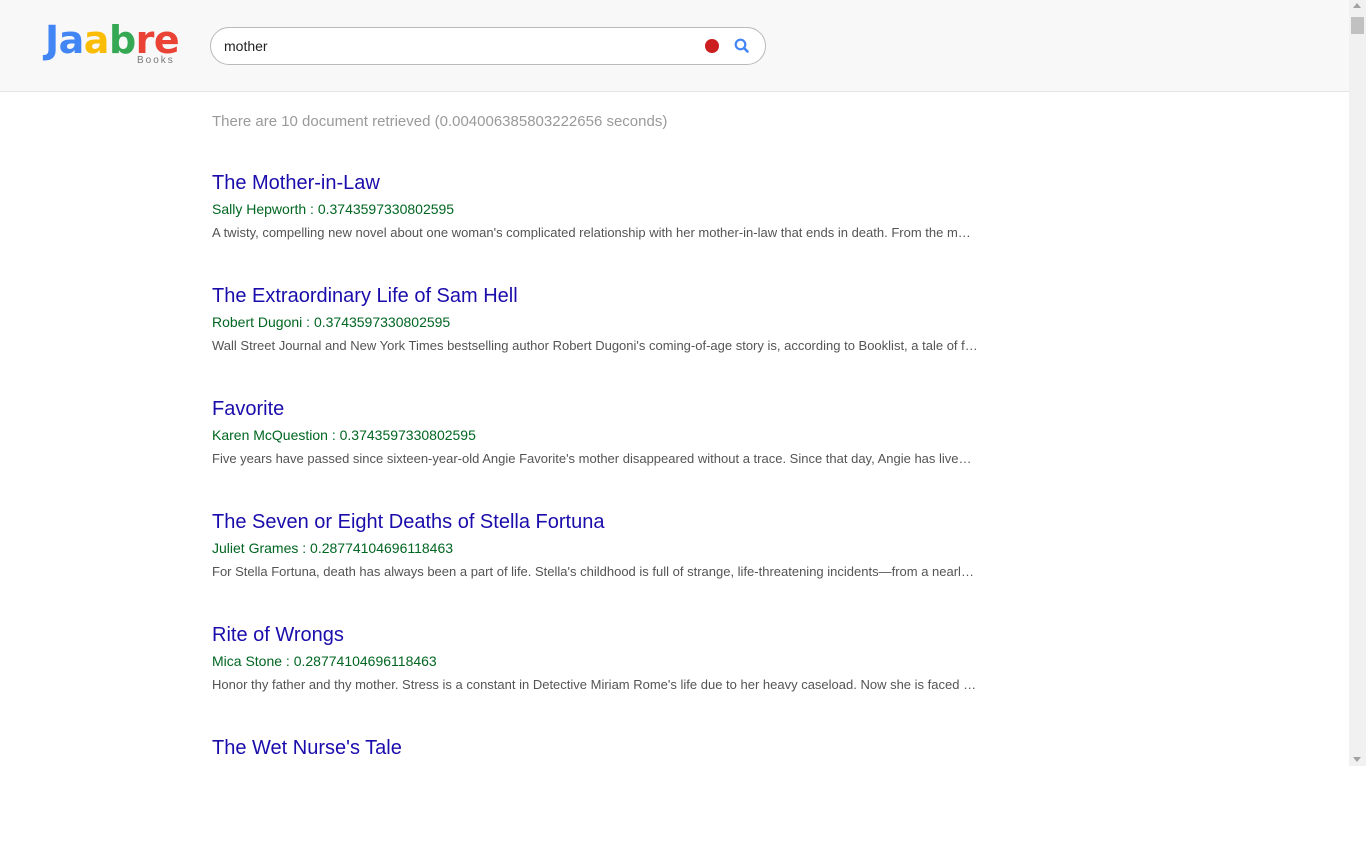  What do you see at coordinates (52, 40) in the screenshot?
I see `logo-letter: J` at bounding box center [52, 40].